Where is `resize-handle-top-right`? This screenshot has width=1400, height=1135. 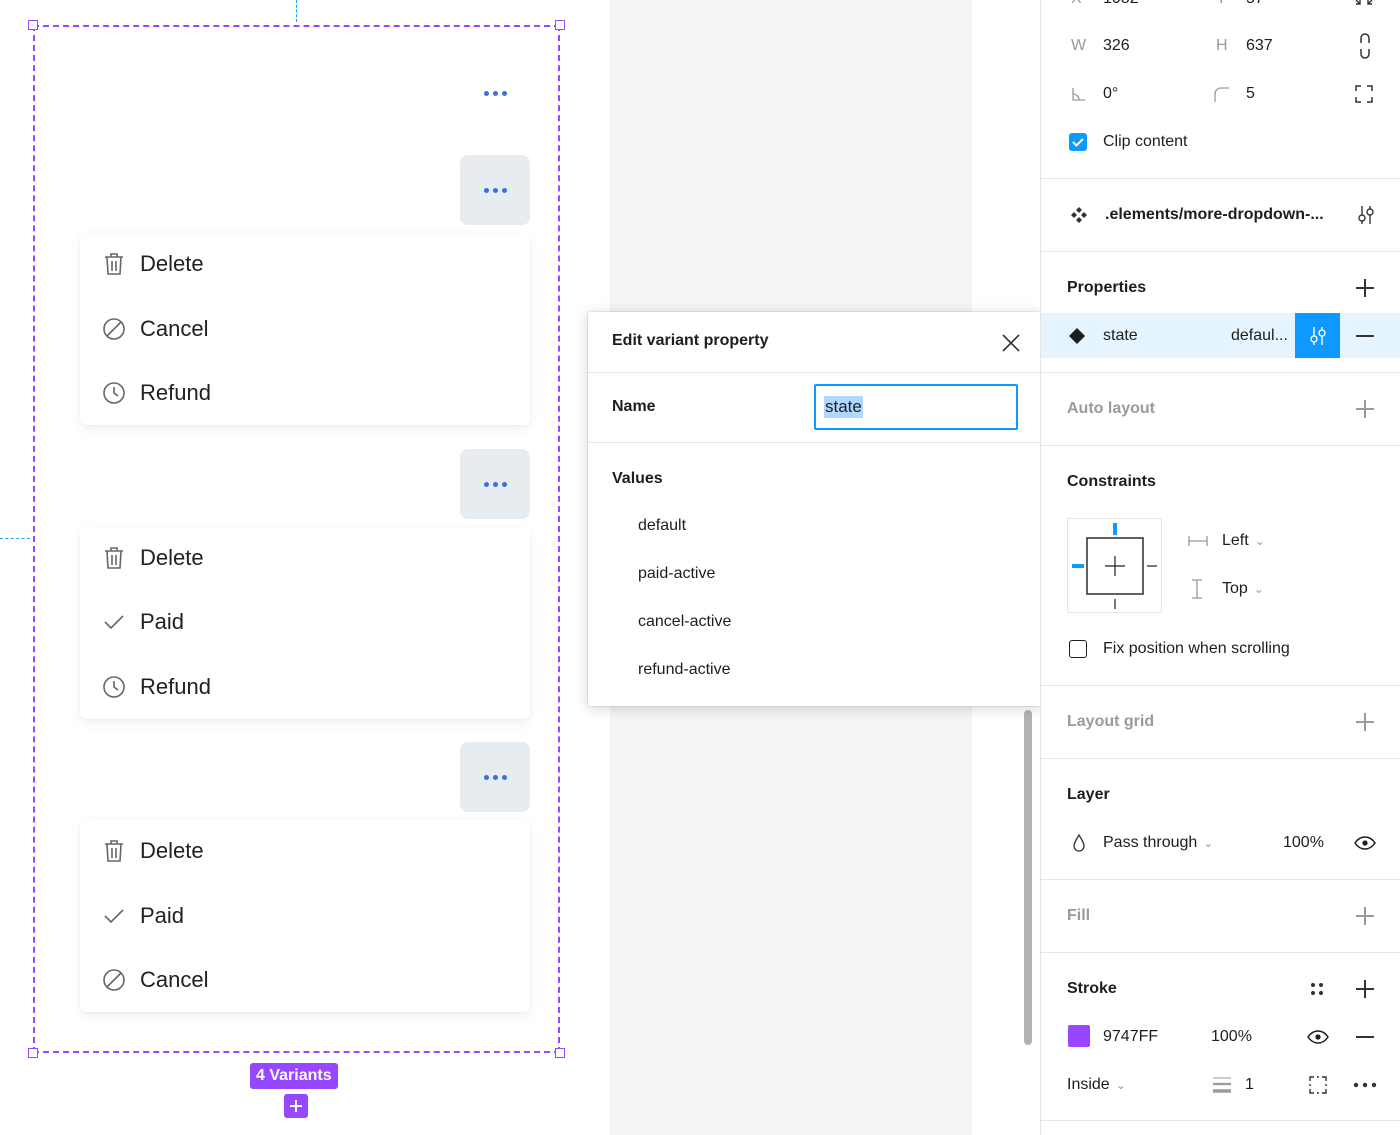 resize-handle-top-right is located at coordinates (560, 25).